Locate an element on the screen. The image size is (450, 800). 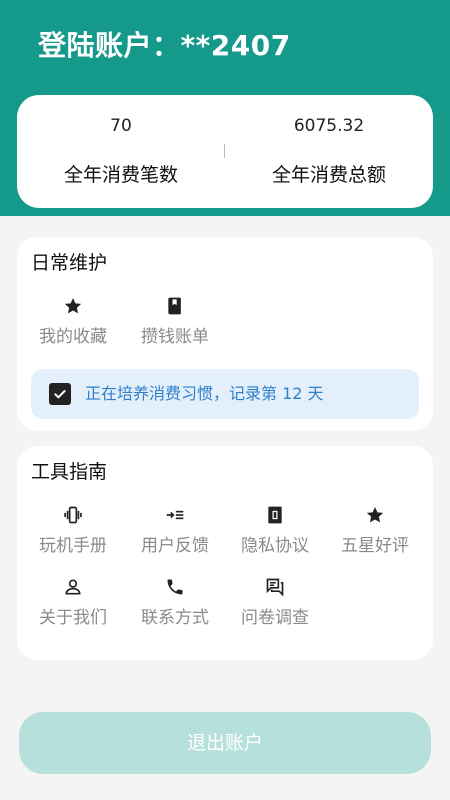
person-icon is located at coordinates (73, 587).